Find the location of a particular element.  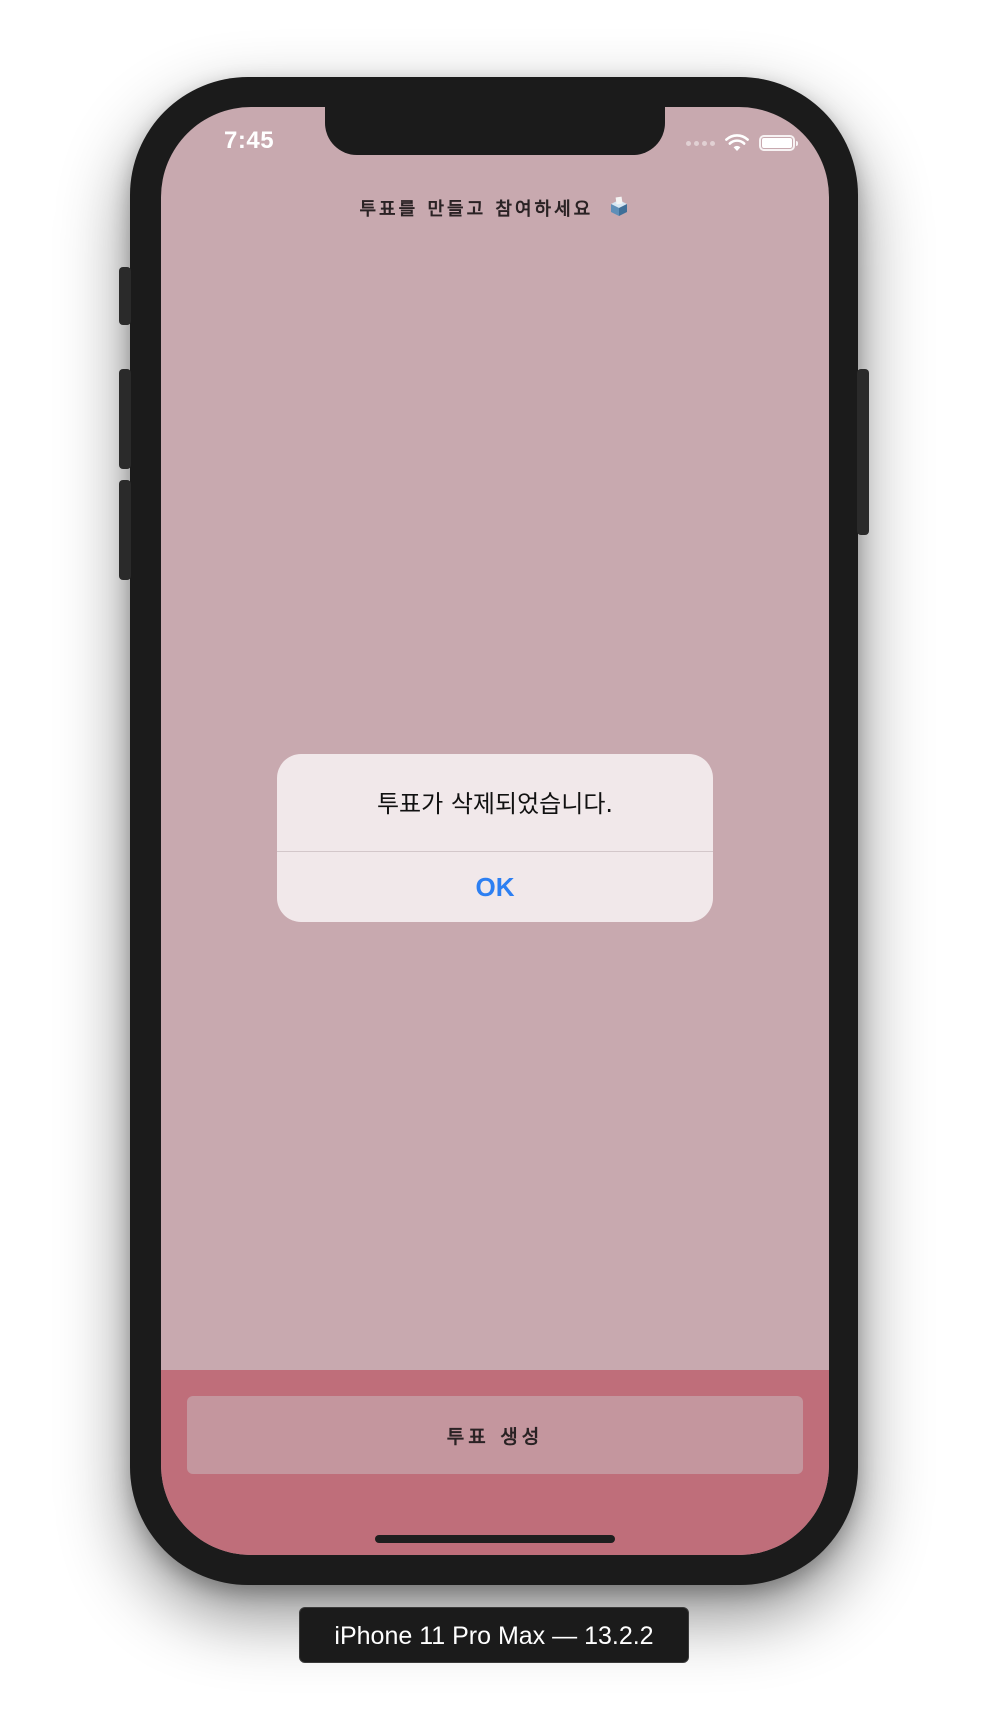

alert-message: 투표가 삭제되었습니다. is located at coordinates (495, 804).